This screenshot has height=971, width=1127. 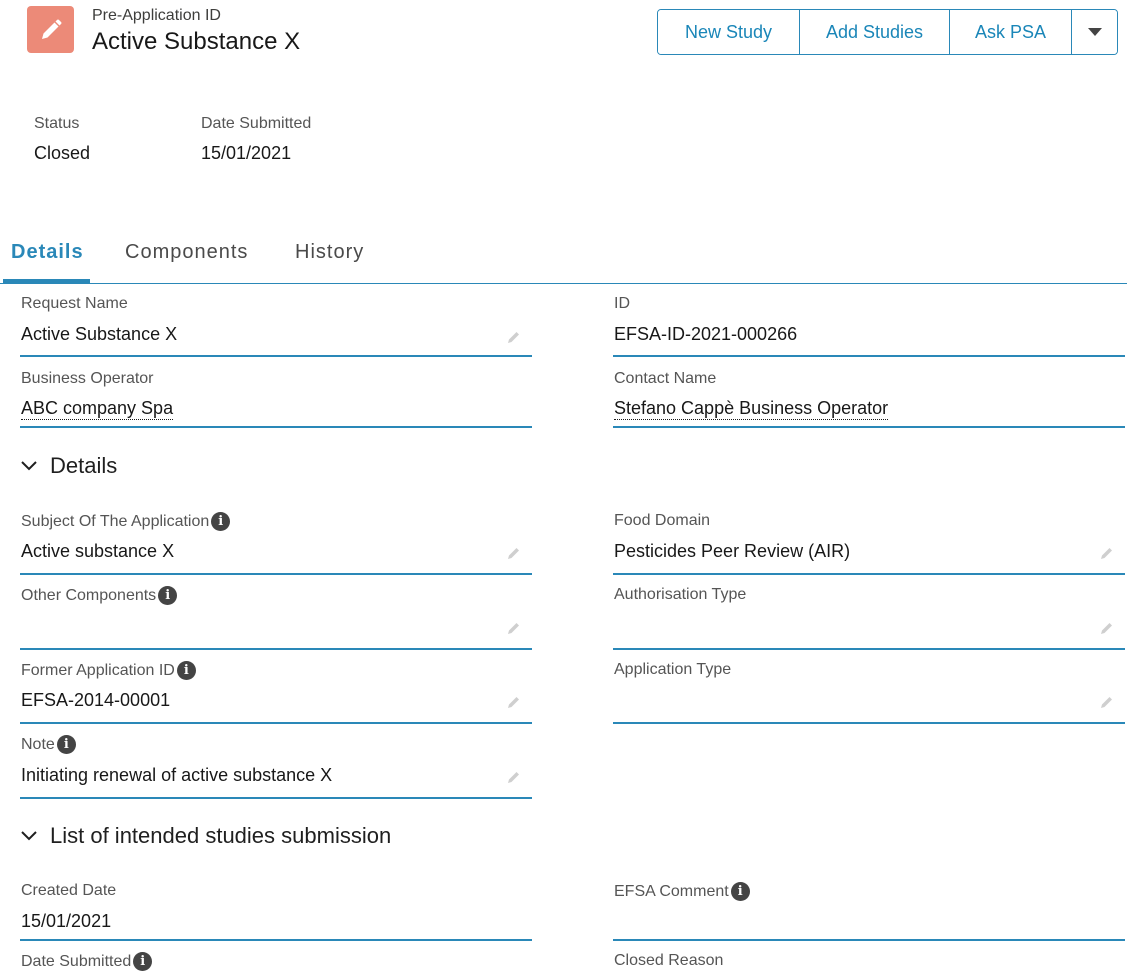 I want to click on subject-label: Subject Of The Application i, so click(x=126, y=521).